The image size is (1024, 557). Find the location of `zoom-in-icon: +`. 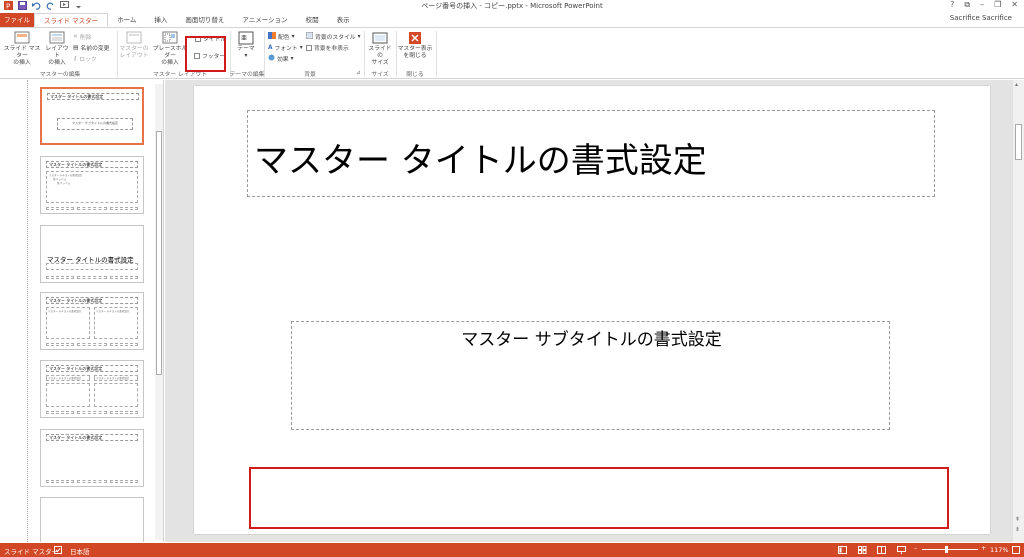

zoom-in-icon: + is located at coordinates (983, 548).